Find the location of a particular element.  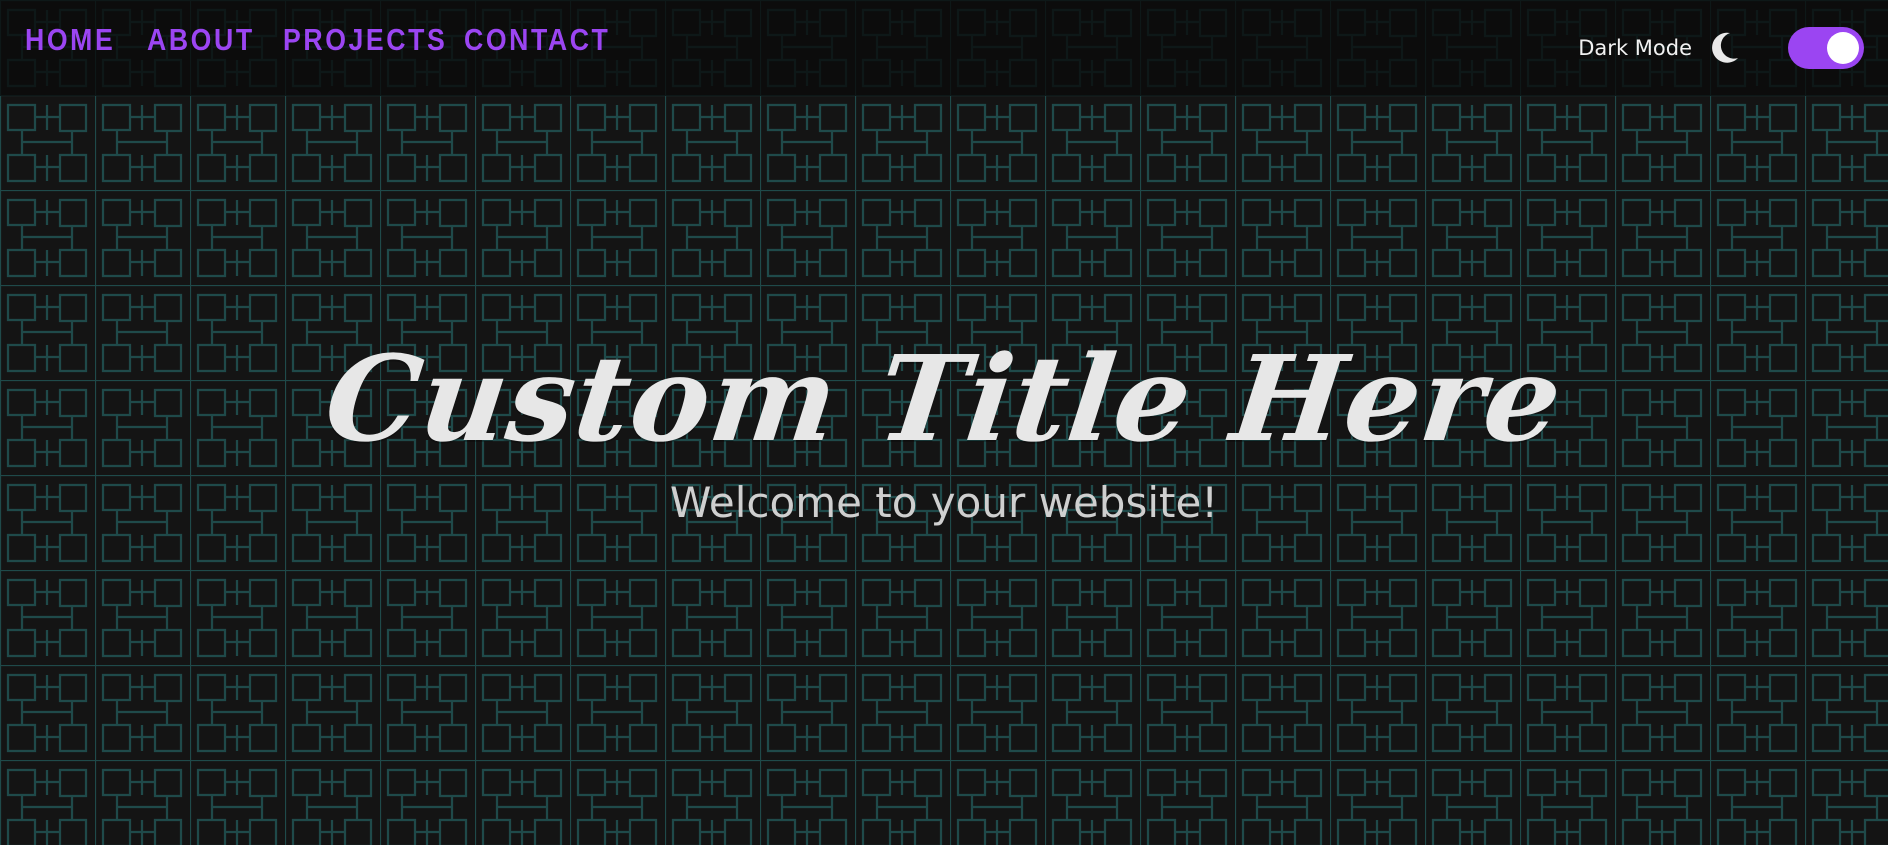

dark-mode-toggle is located at coordinates (1826, 48).